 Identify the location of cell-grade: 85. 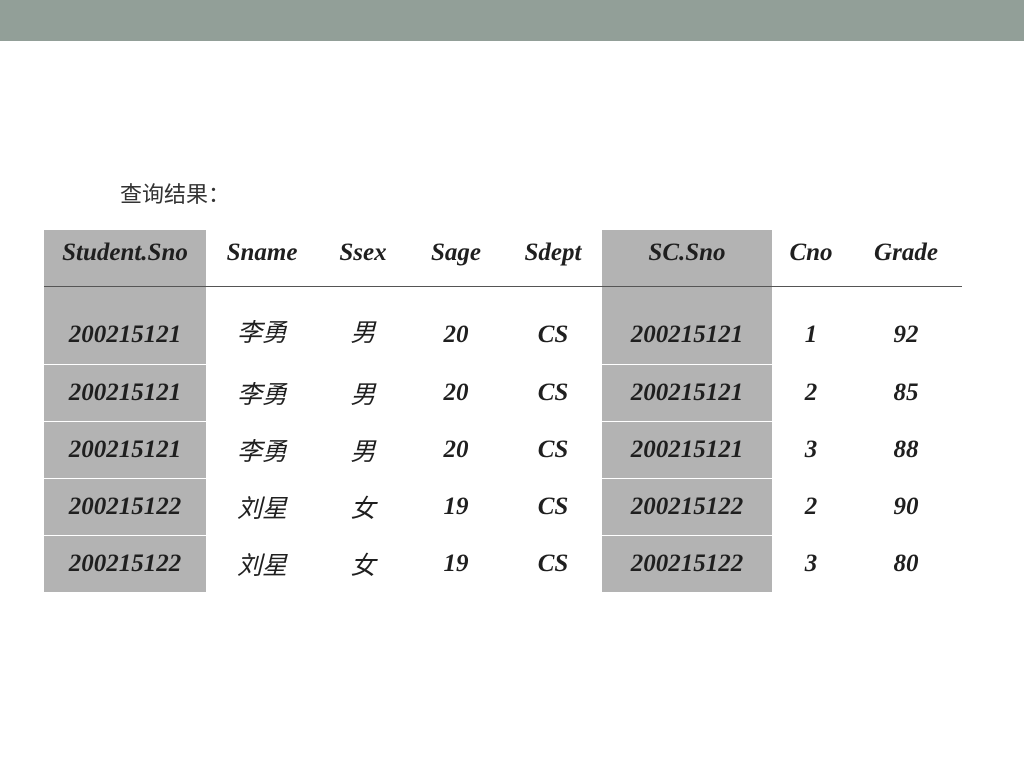
(906, 392).